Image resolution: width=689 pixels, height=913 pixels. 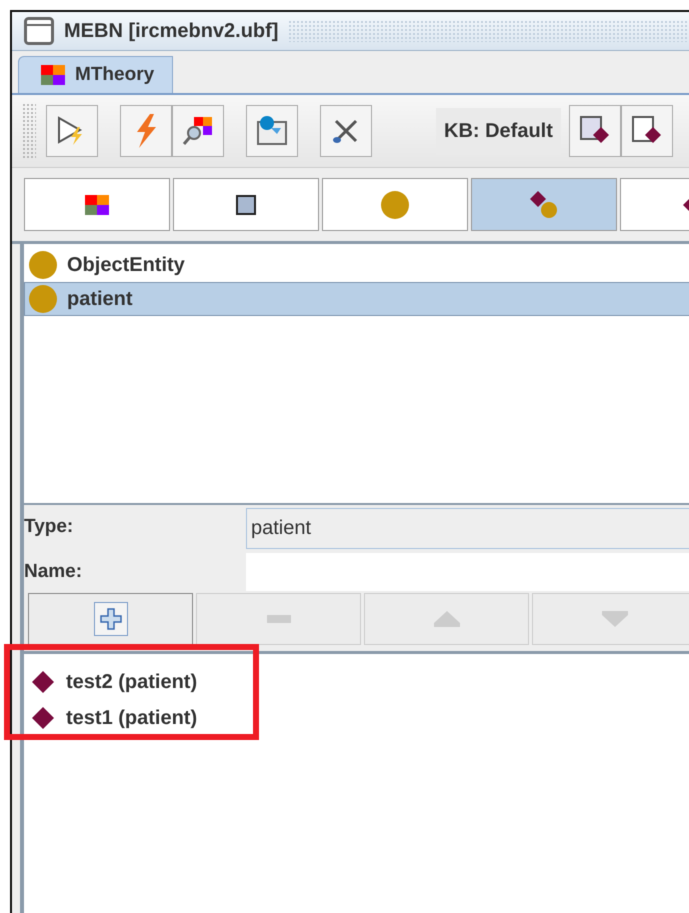 I want to click on plus-icon, so click(x=111, y=619).